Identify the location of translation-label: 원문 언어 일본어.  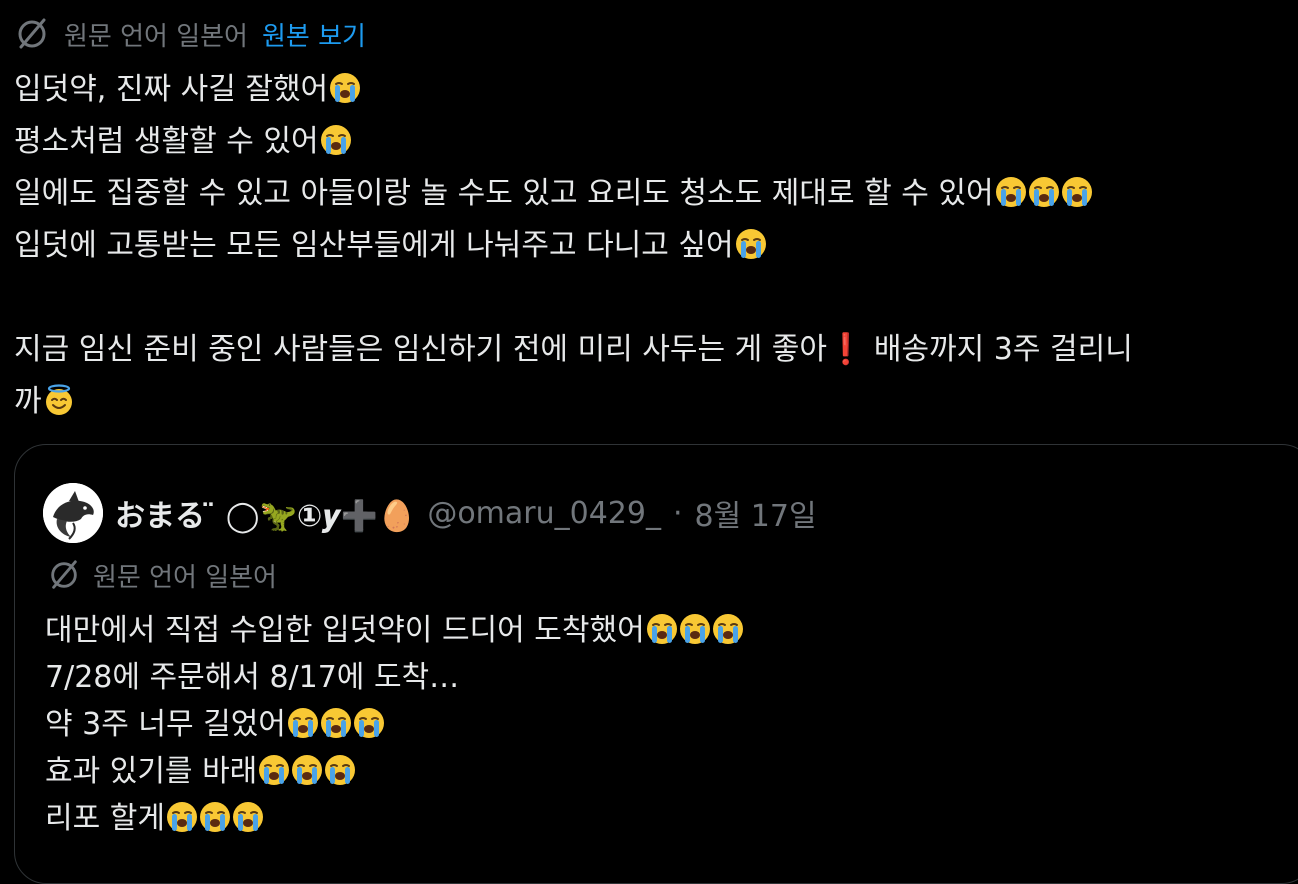
(156, 36).